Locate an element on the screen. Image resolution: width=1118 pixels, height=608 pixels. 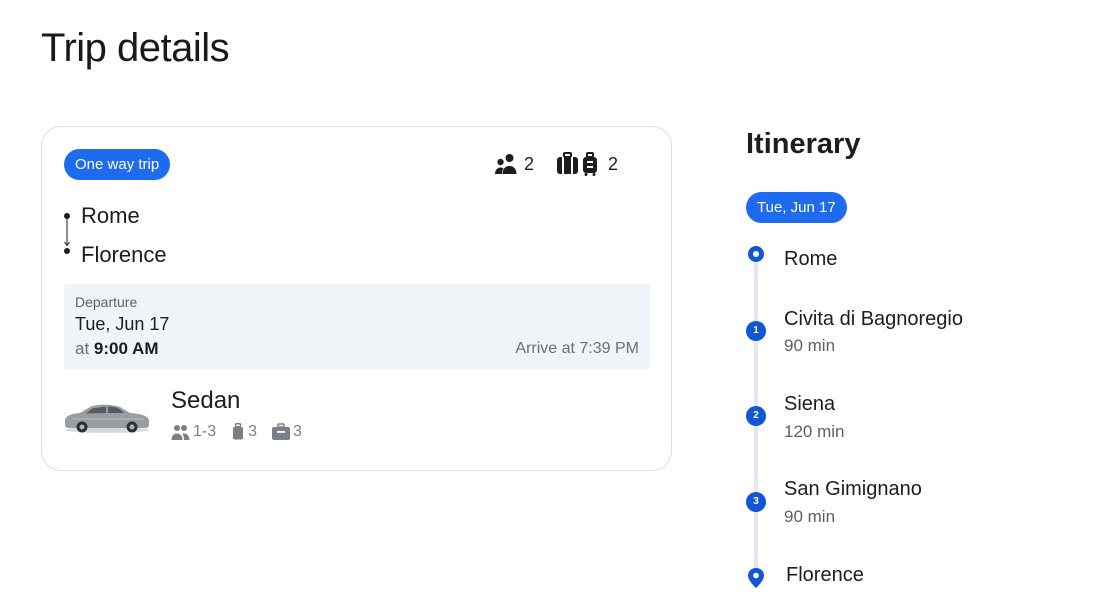
vehicle-suitcase-count: 3 is located at coordinates (253, 431).